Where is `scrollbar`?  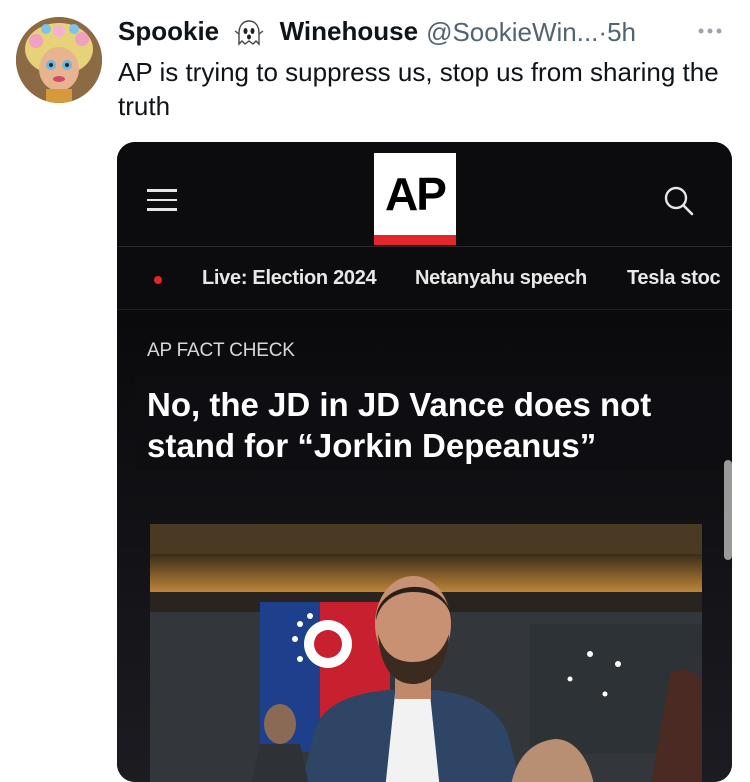
scrollbar is located at coordinates (728, 510).